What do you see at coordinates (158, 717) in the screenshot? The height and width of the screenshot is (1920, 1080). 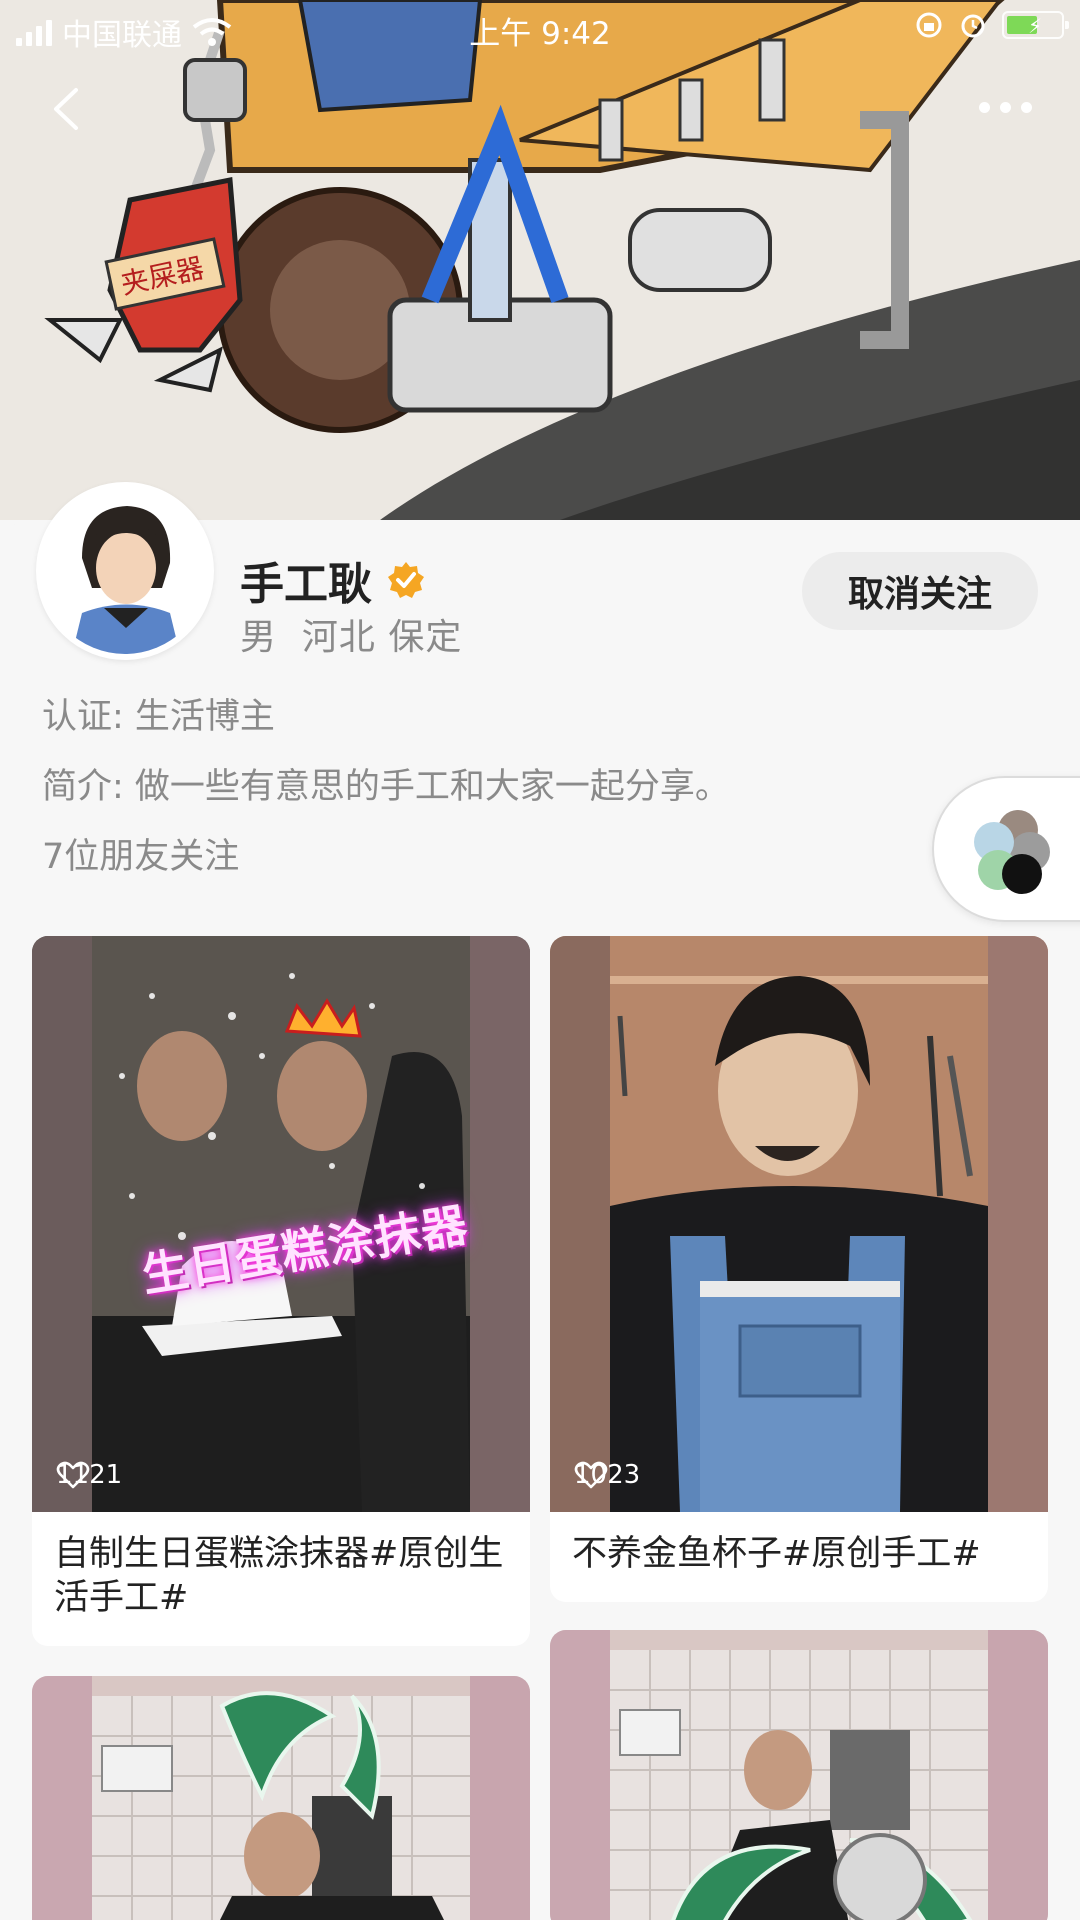 I see `certification-text: 认证: 生活博主` at bounding box center [158, 717].